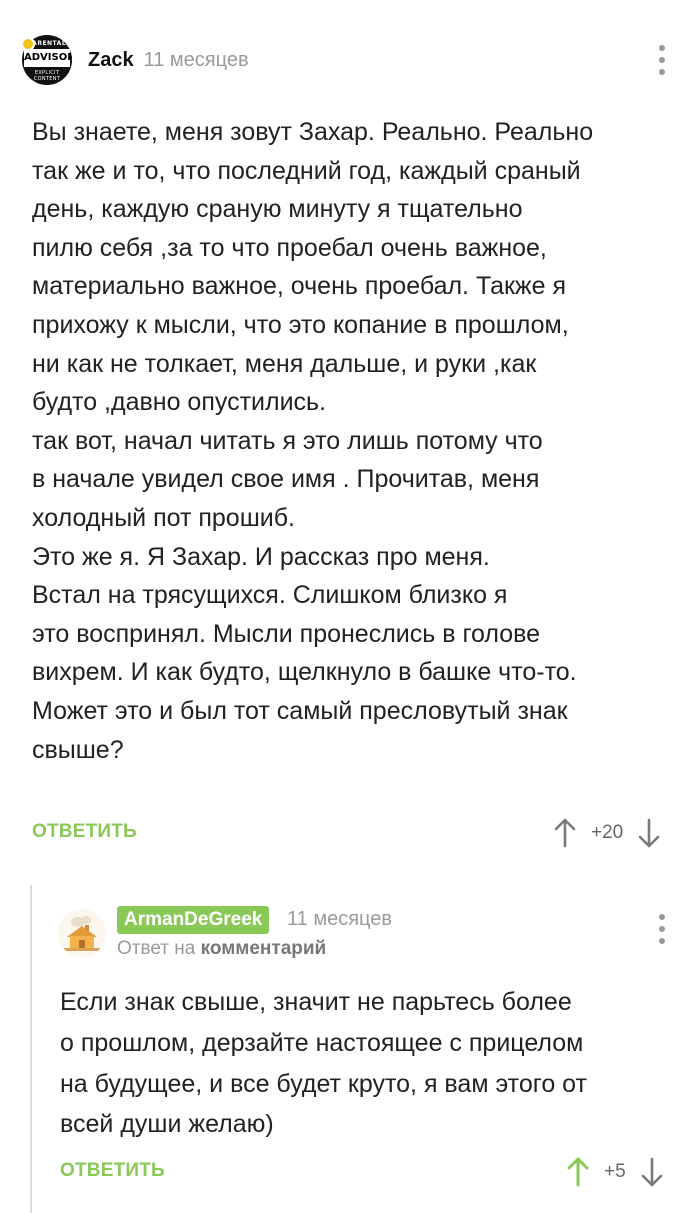 The image size is (700, 1213). What do you see at coordinates (78, 749) in the screenshot?
I see `text-line: свыше?` at bounding box center [78, 749].